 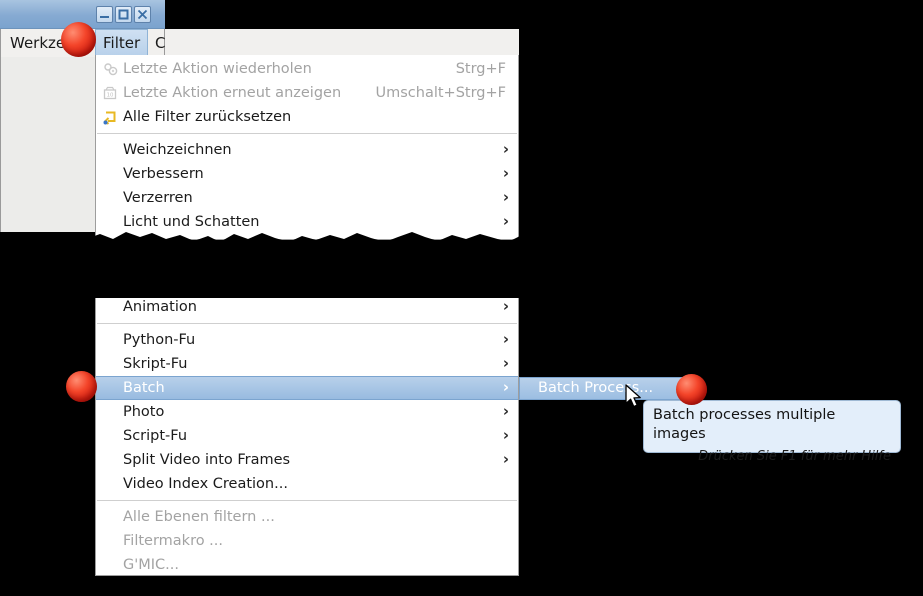 I want to click on menu-item-photo: Photo ›, so click(x=307, y=412).